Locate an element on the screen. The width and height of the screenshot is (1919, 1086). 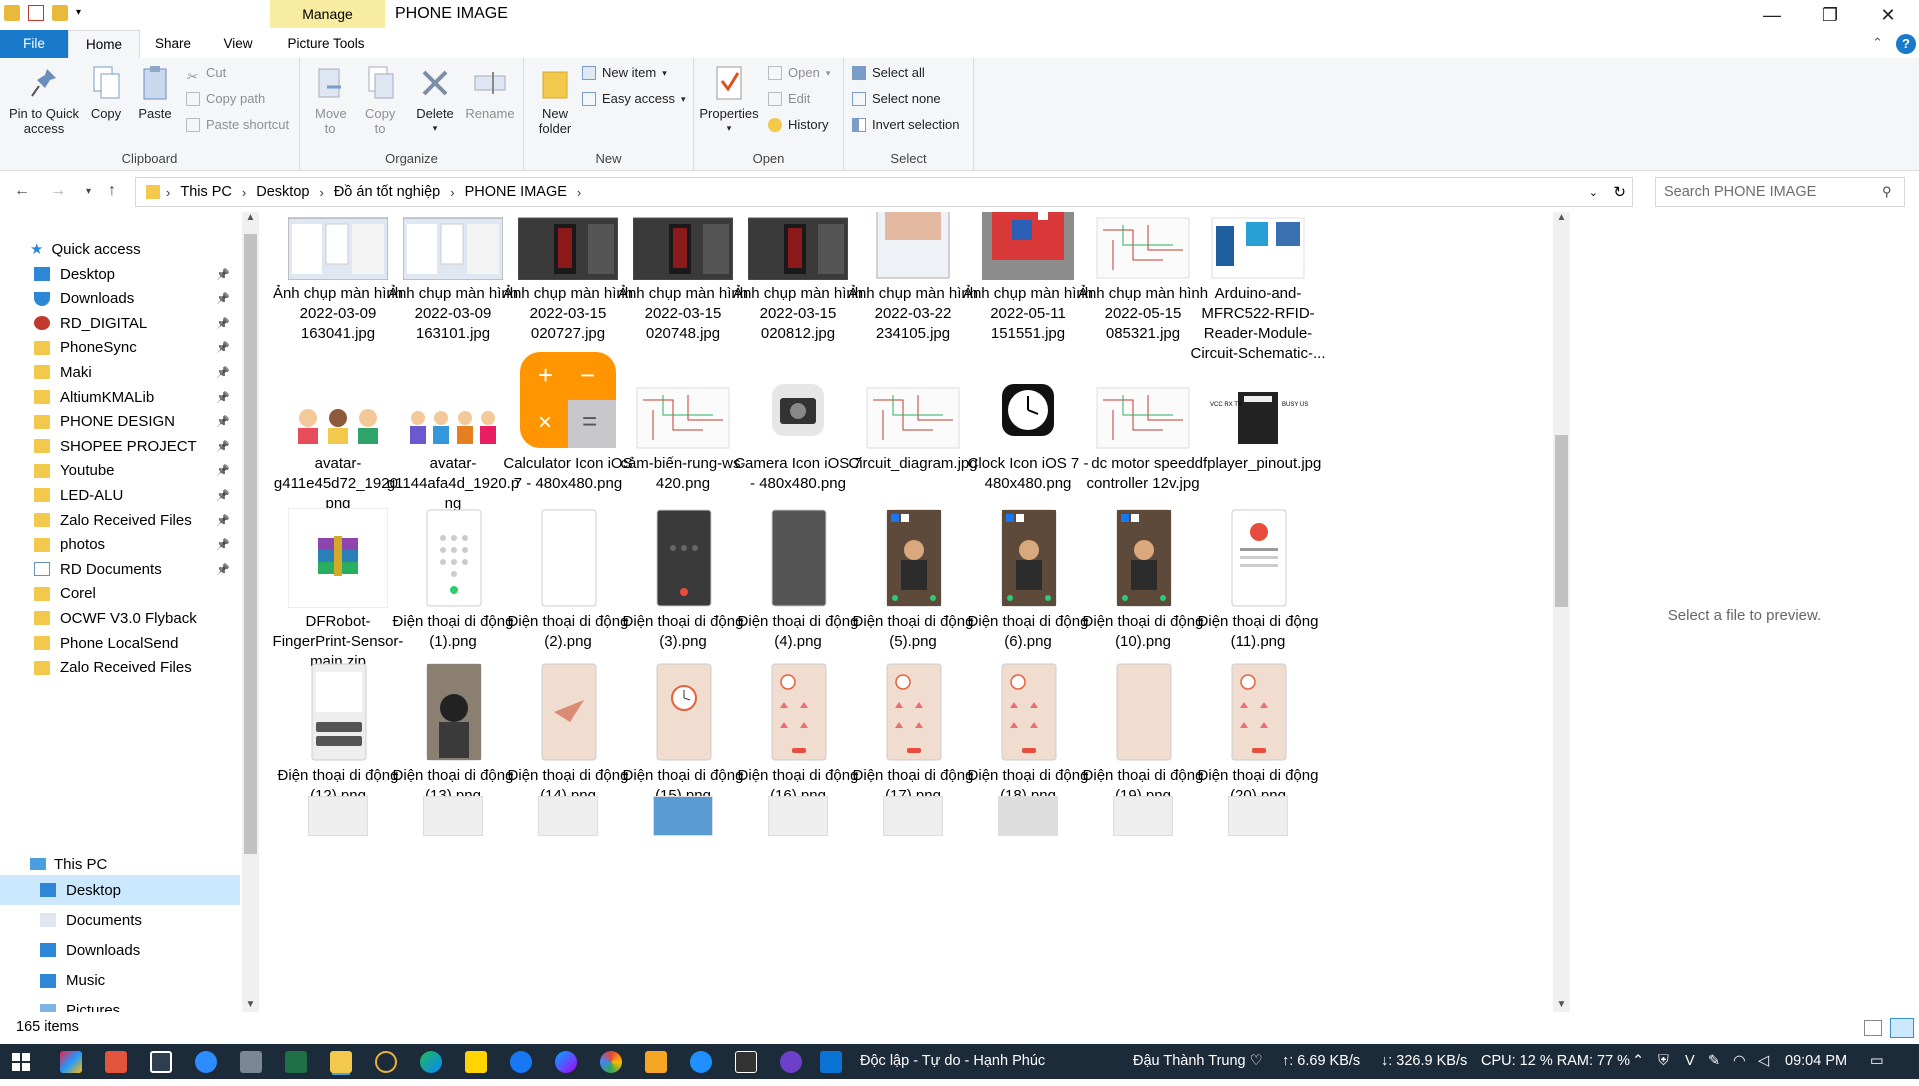
forward-arrow-icon: → is located at coordinates (58, 191).